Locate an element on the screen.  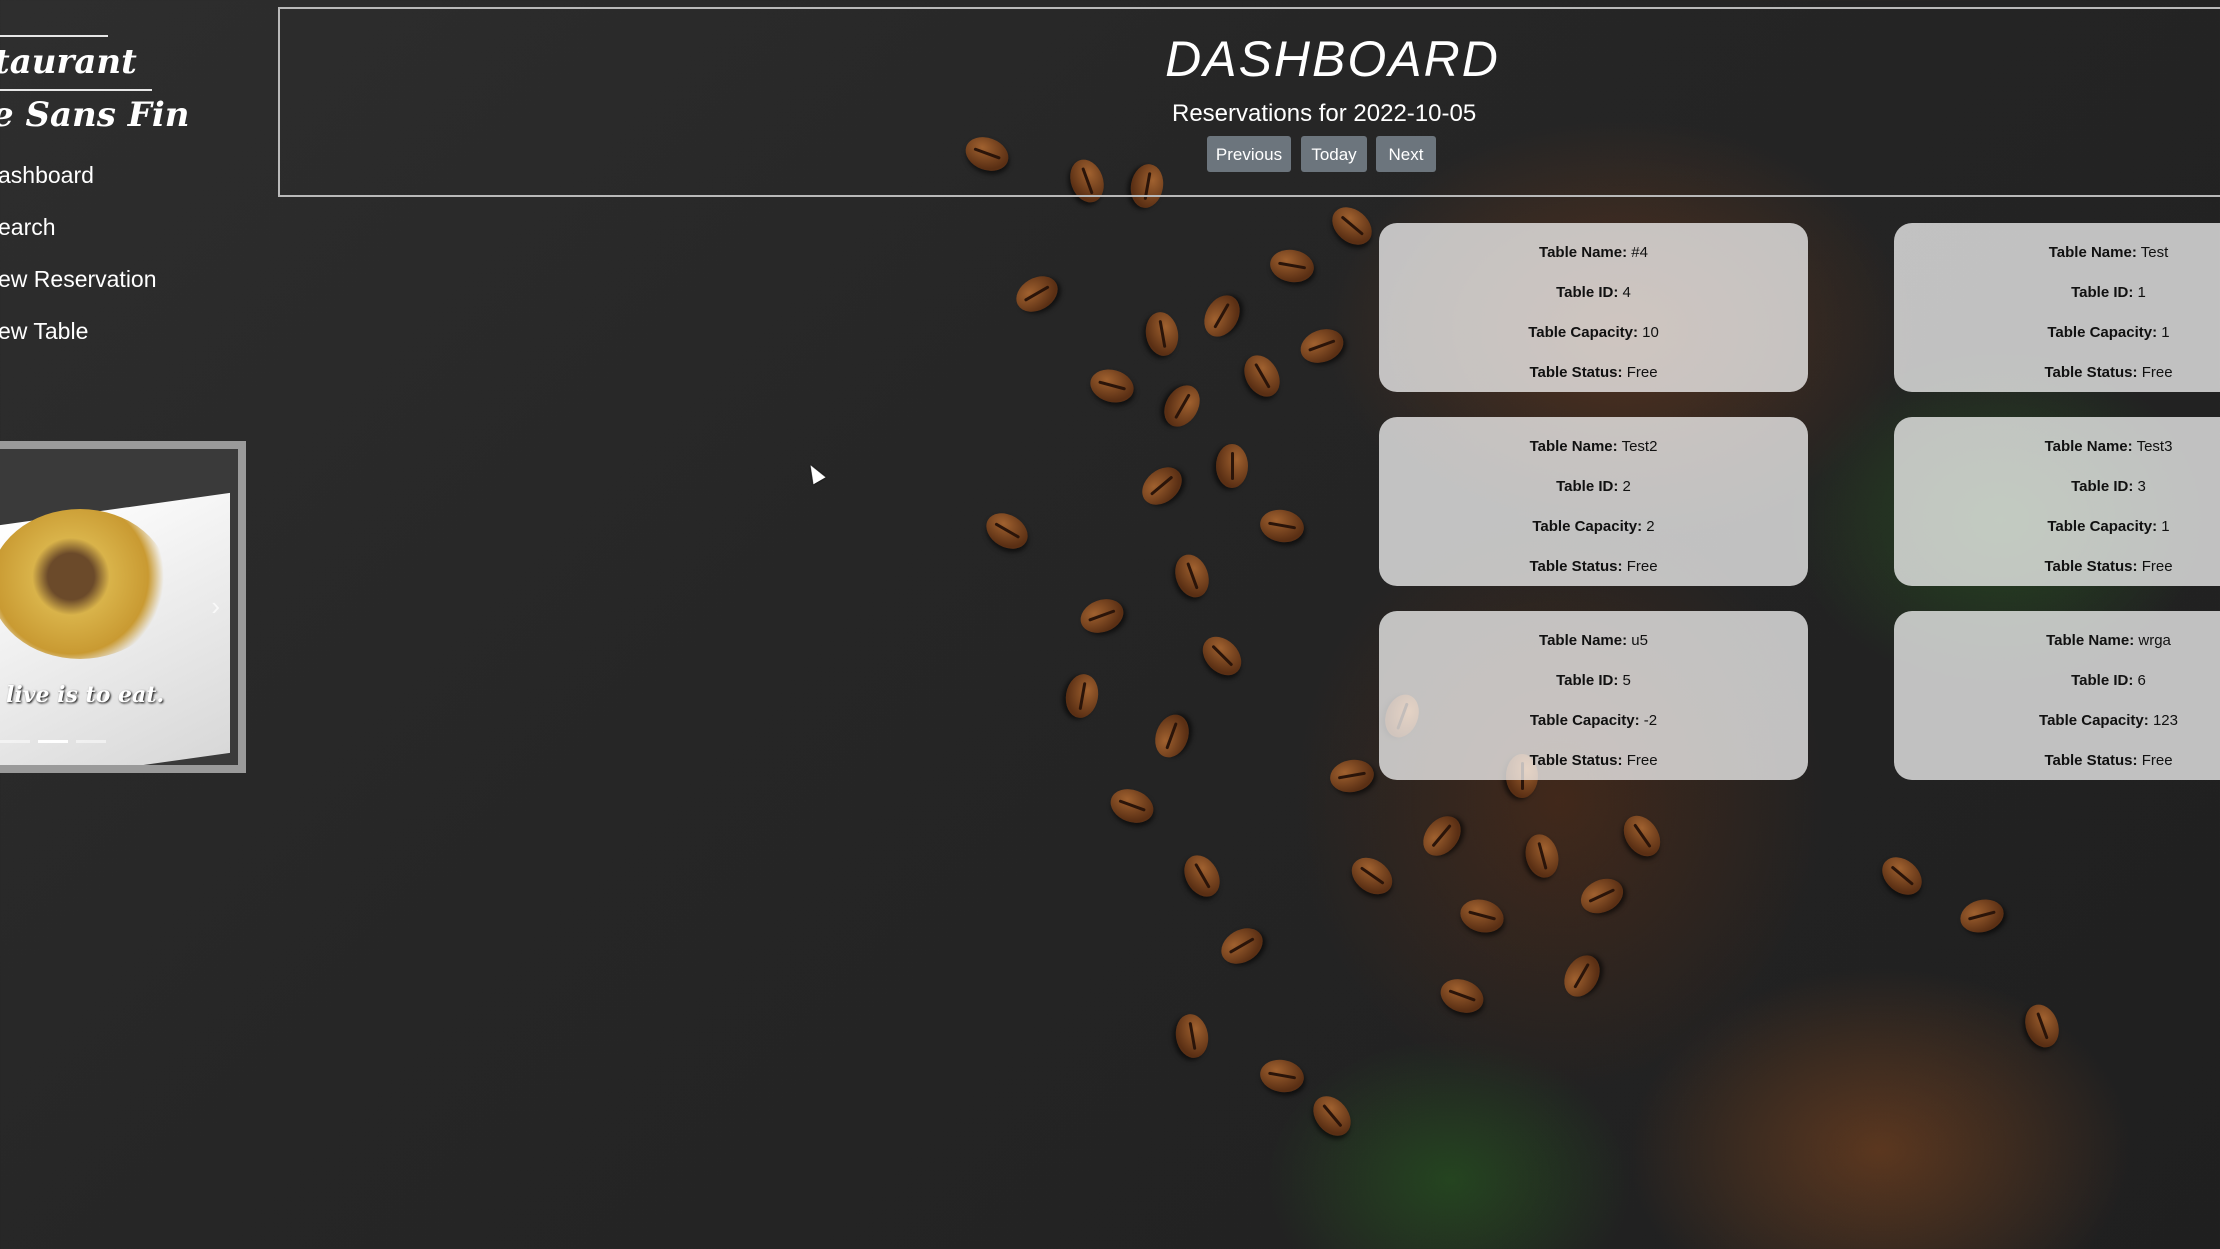
table-name-row: Table Name: u5 is located at coordinates (1593, 641).